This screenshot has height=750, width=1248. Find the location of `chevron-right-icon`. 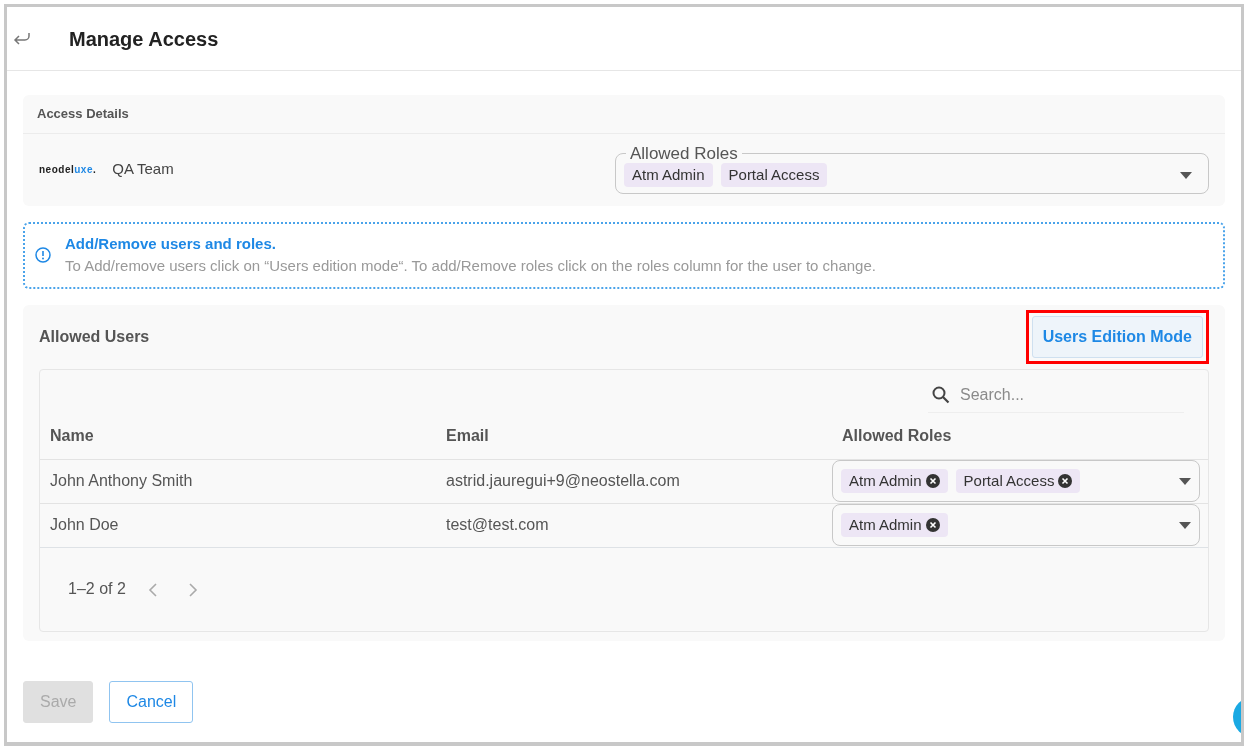

chevron-right-icon is located at coordinates (192, 589).